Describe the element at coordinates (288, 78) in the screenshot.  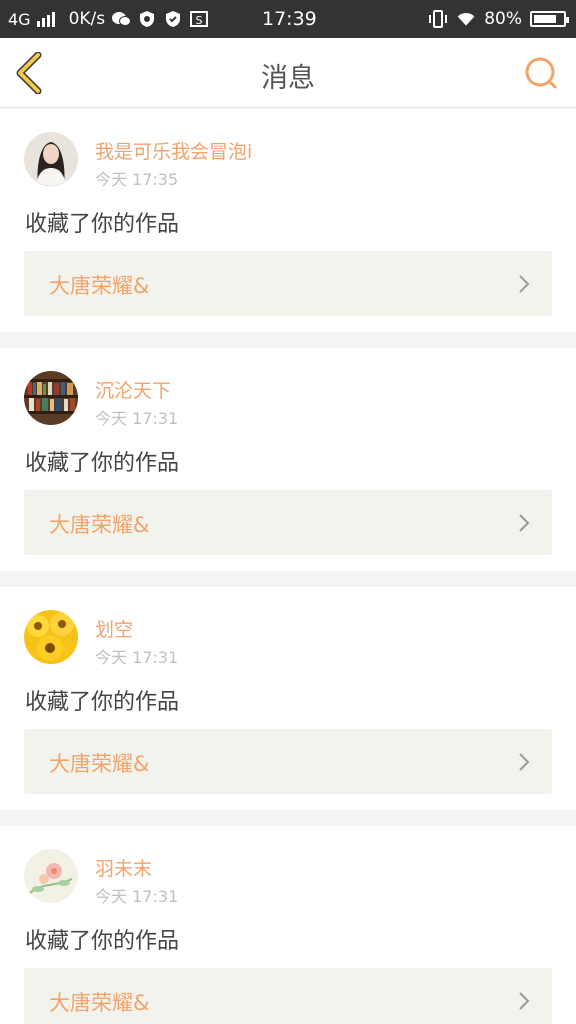
I see `page-title: 消息` at that location.